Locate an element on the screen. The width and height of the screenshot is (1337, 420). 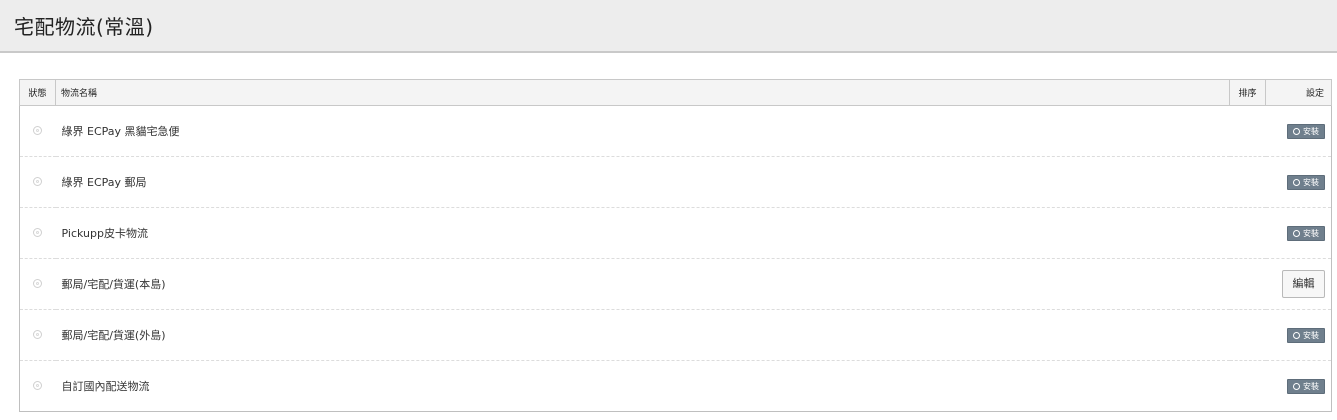
page-header: 宅配物流(常溫) is located at coordinates (668, 26).